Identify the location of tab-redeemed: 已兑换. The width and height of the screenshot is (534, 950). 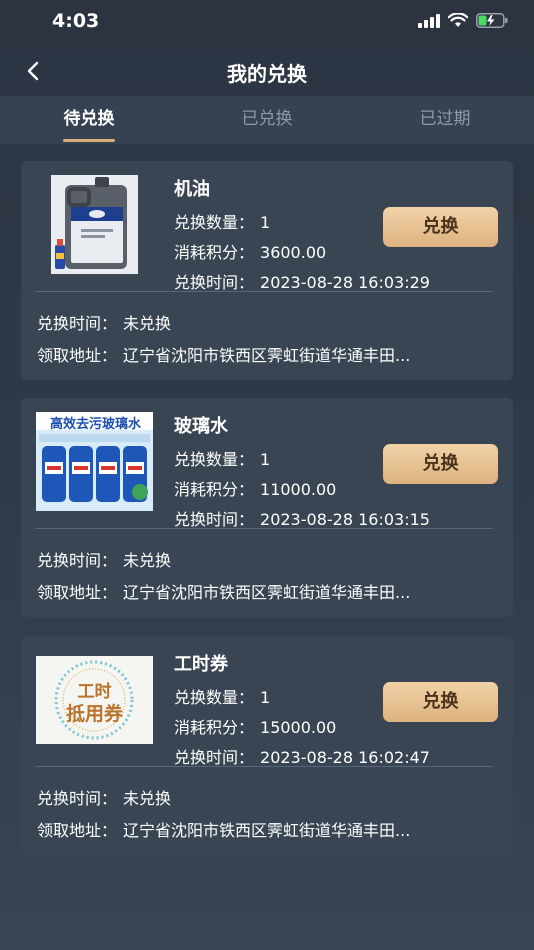
(267, 120).